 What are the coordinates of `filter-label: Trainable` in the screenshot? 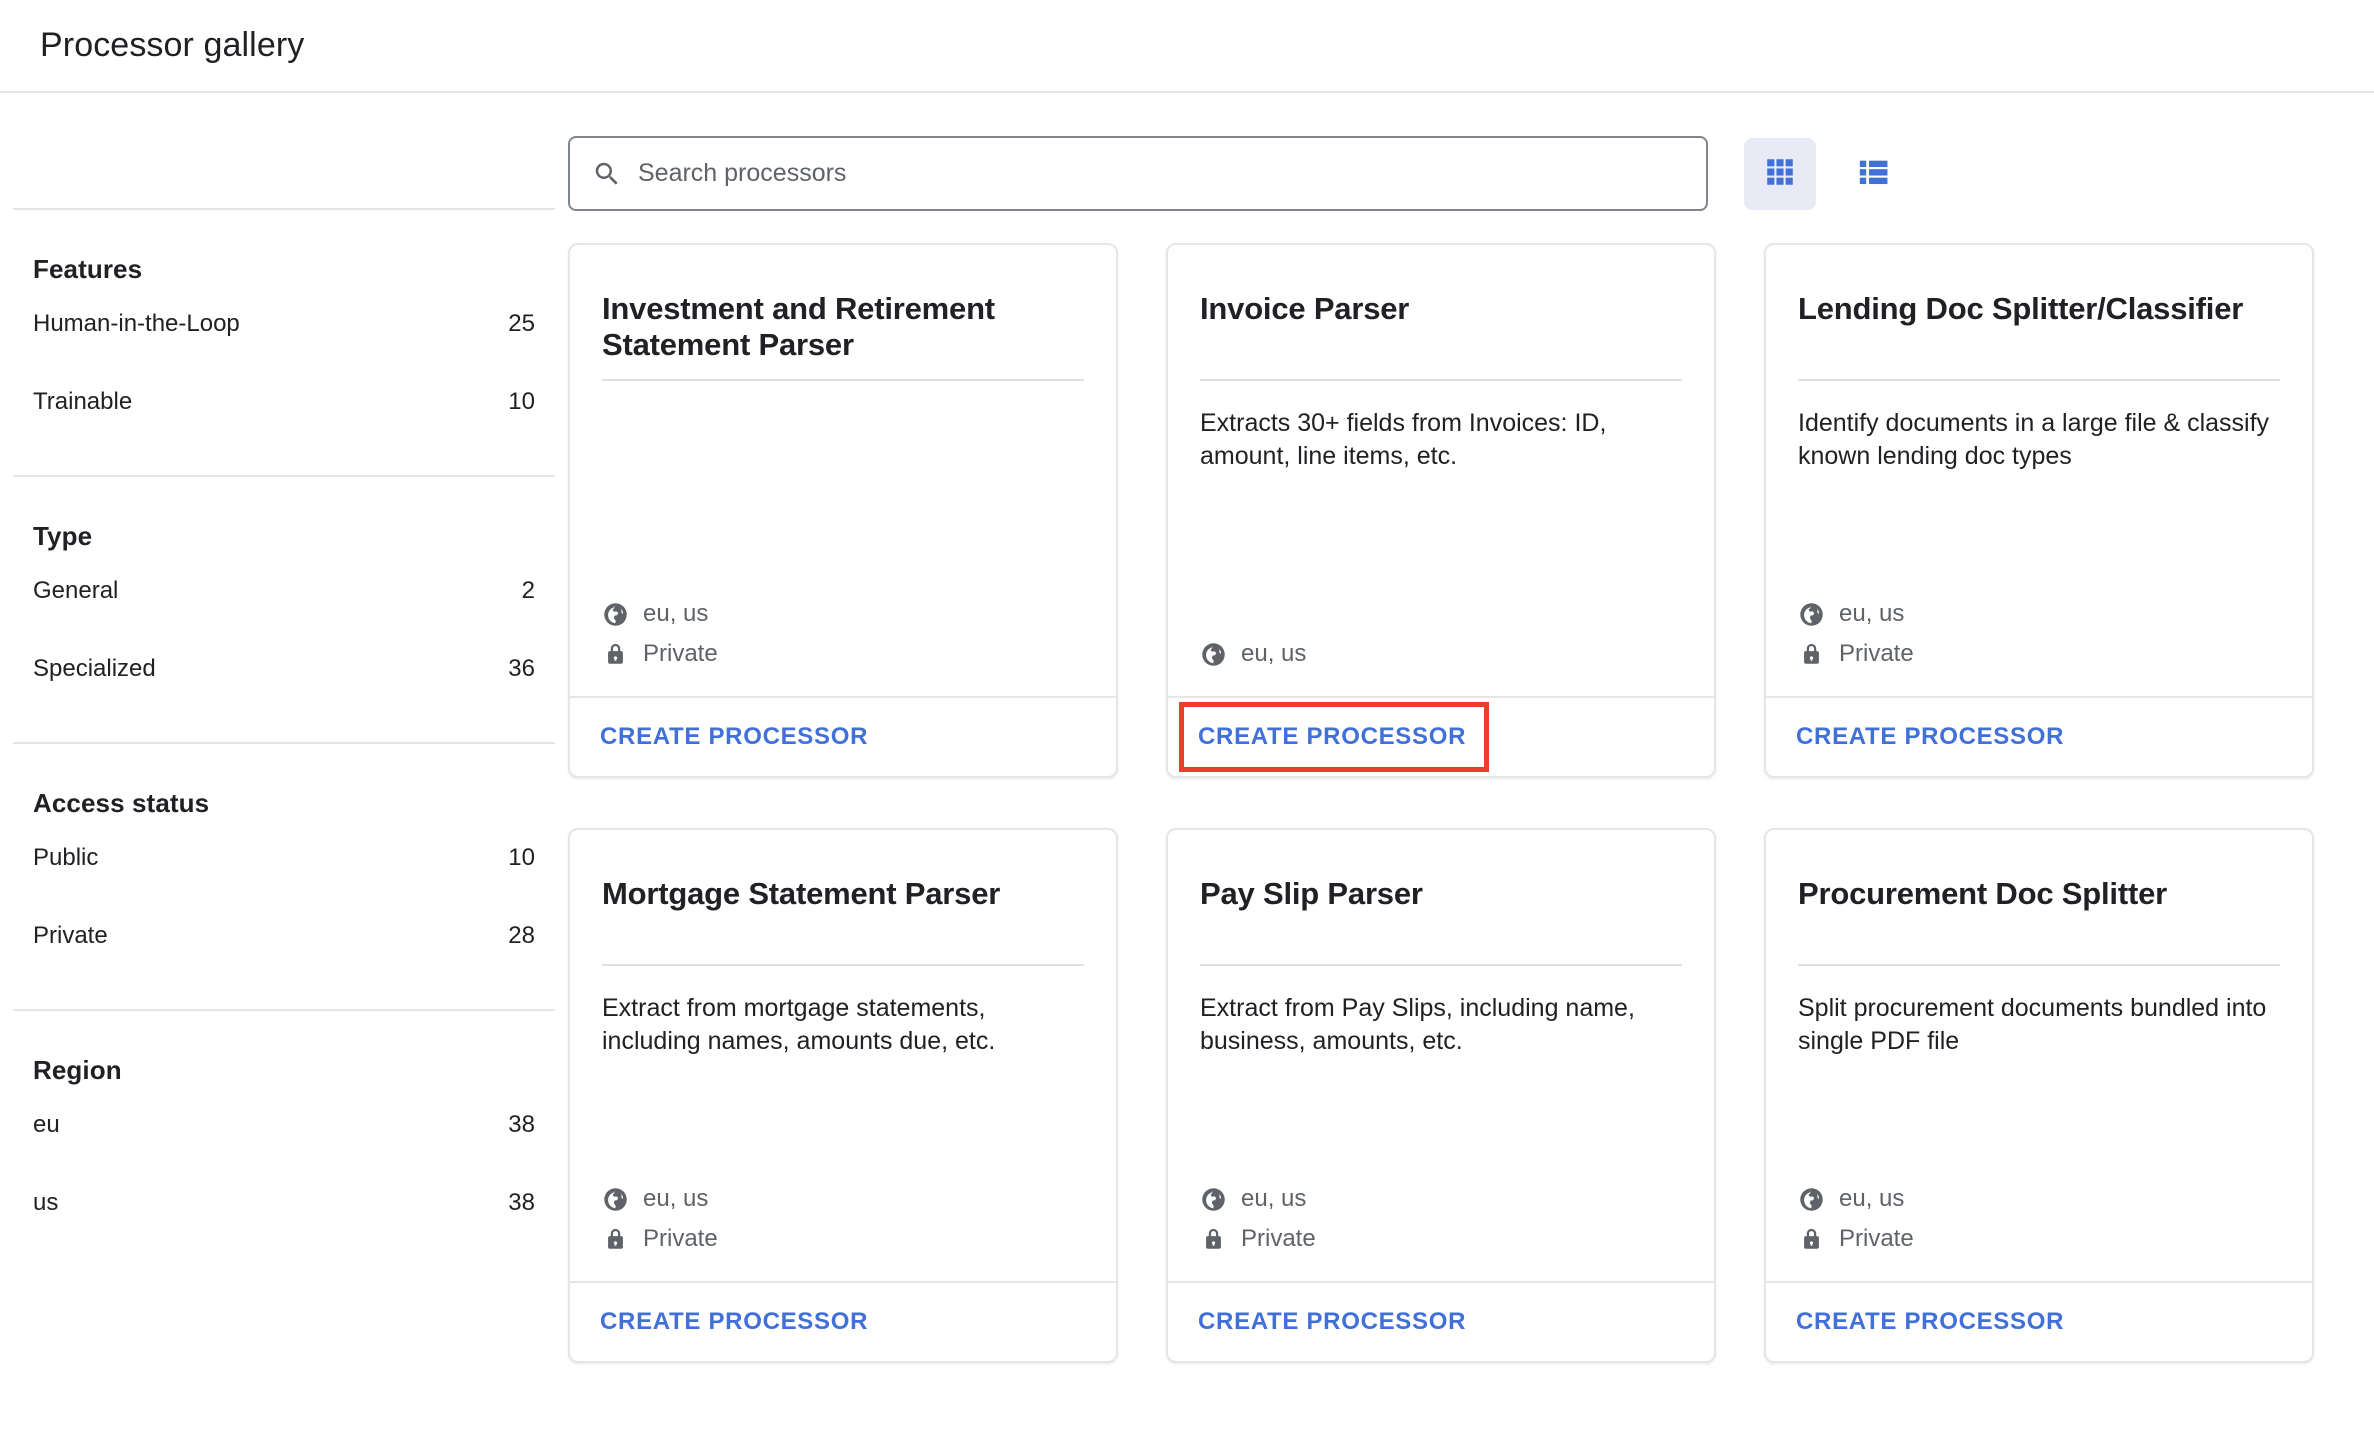 It's located at (83, 401).